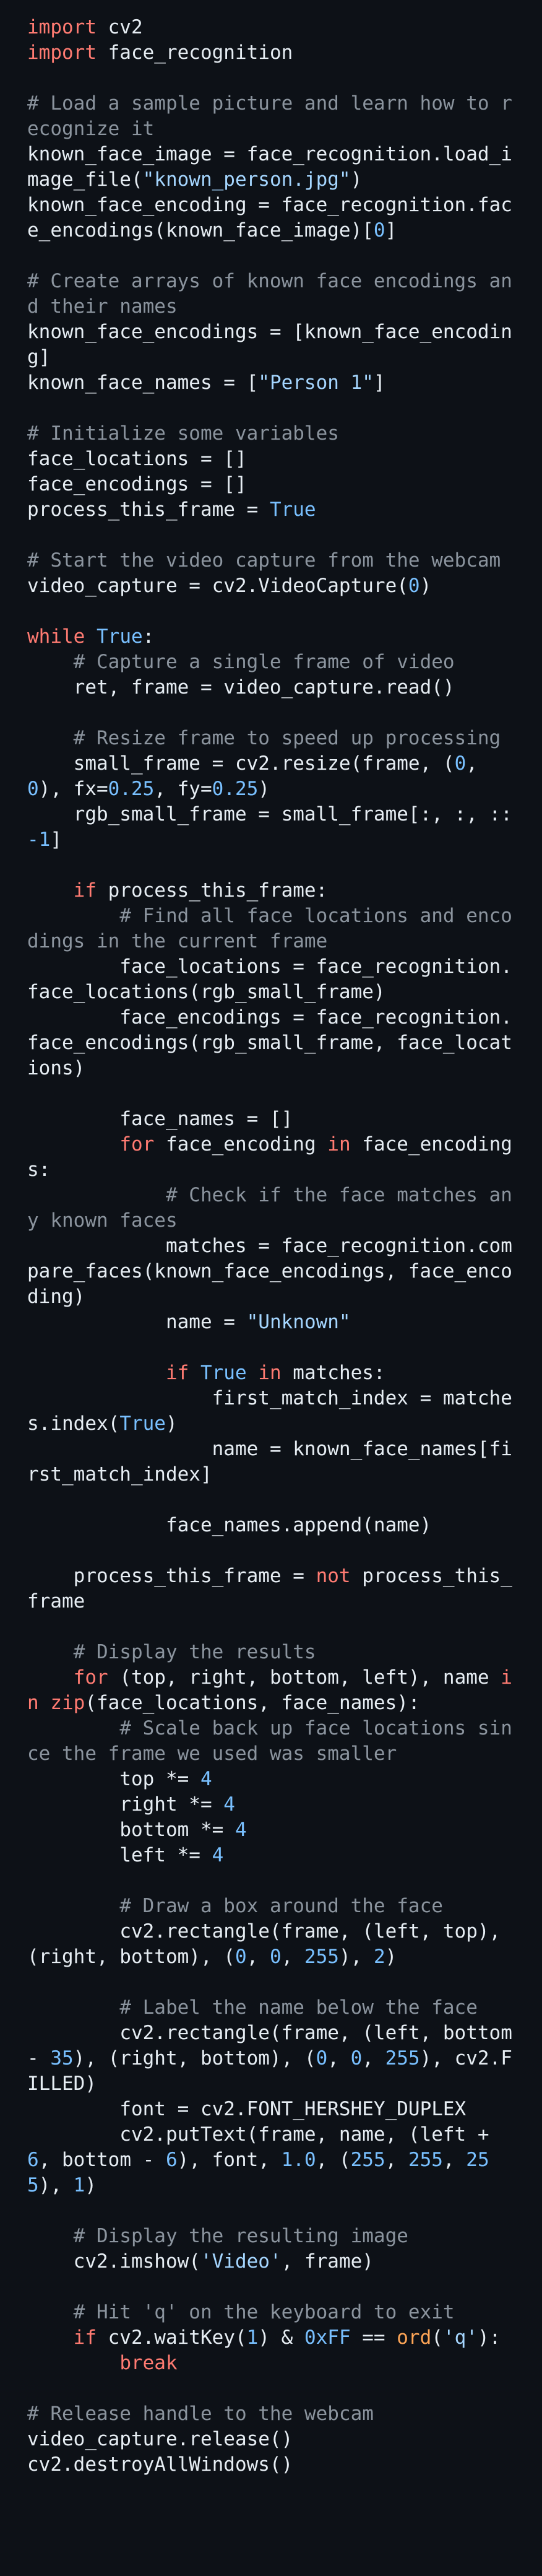 This screenshot has height=2576, width=542. What do you see at coordinates (229, 2160) in the screenshot?
I see `code-text: ), font,` at bounding box center [229, 2160].